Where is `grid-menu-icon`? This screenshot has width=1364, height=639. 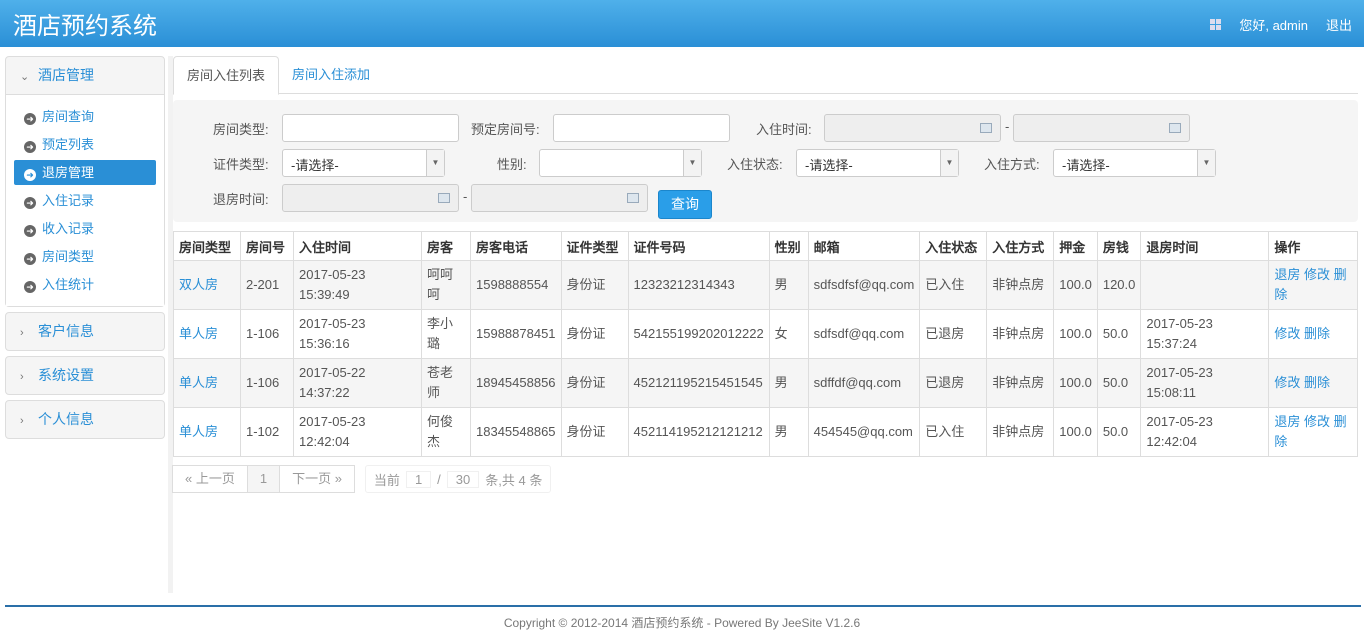 grid-menu-icon is located at coordinates (1216, 24).